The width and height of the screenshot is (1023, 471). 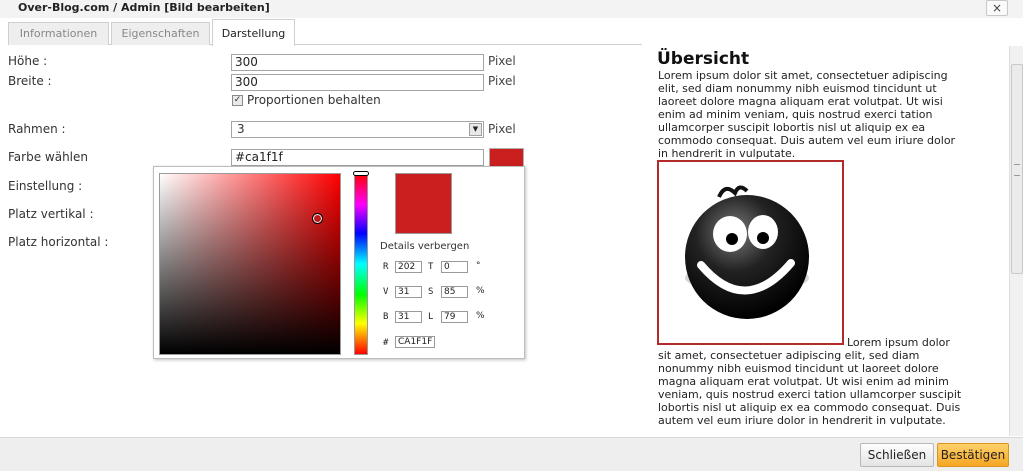 What do you see at coordinates (408, 267) in the screenshot?
I see `r-field: 202` at bounding box center [408, 267].